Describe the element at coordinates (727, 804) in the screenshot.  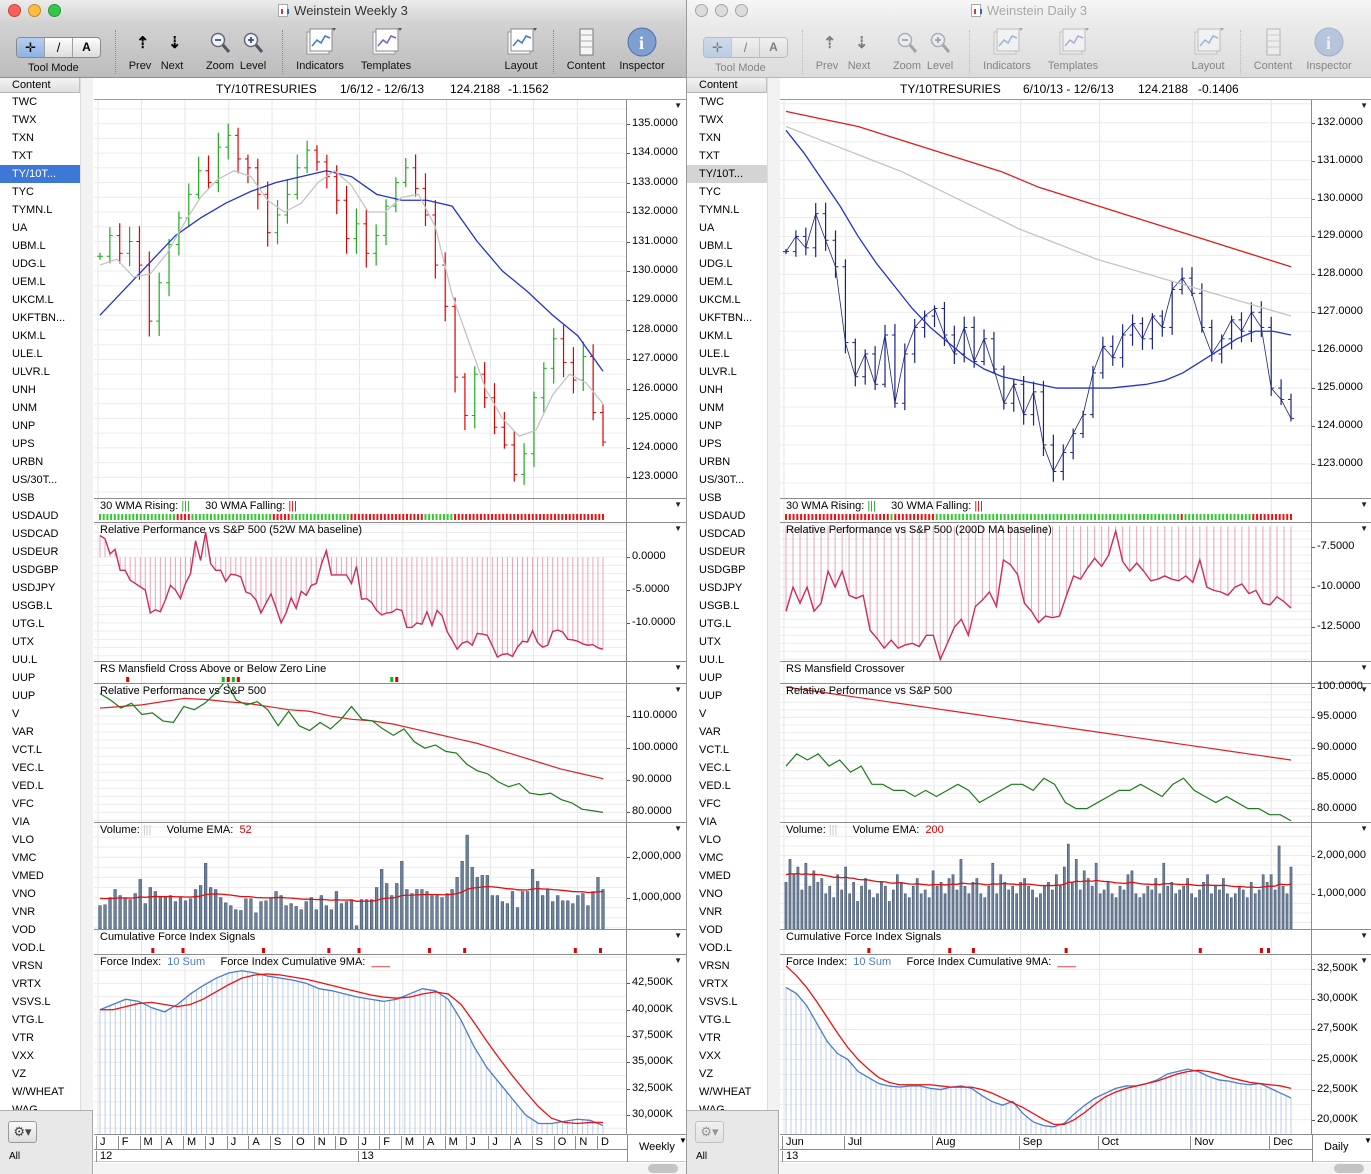
I see `sidebar-item: VFC` at that location.